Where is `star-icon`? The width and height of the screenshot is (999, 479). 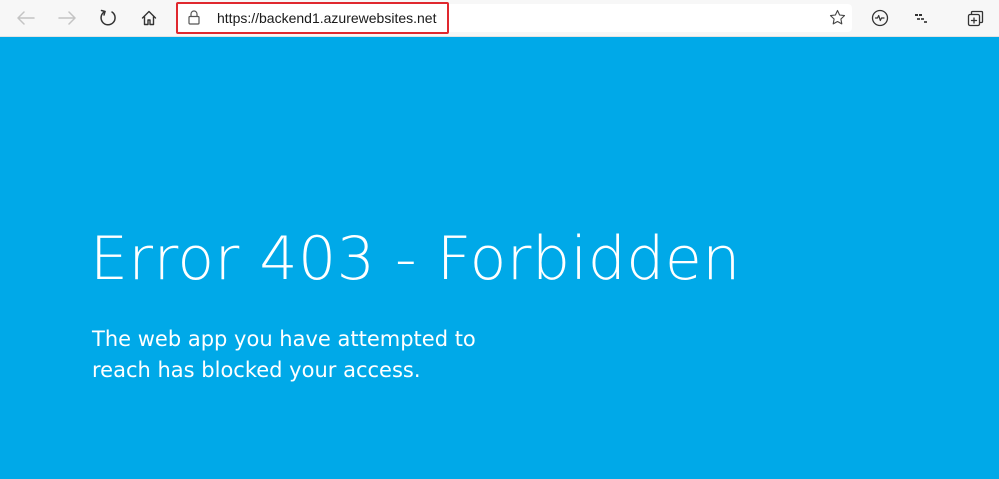
star-icon is located at coordinates (837, 20).